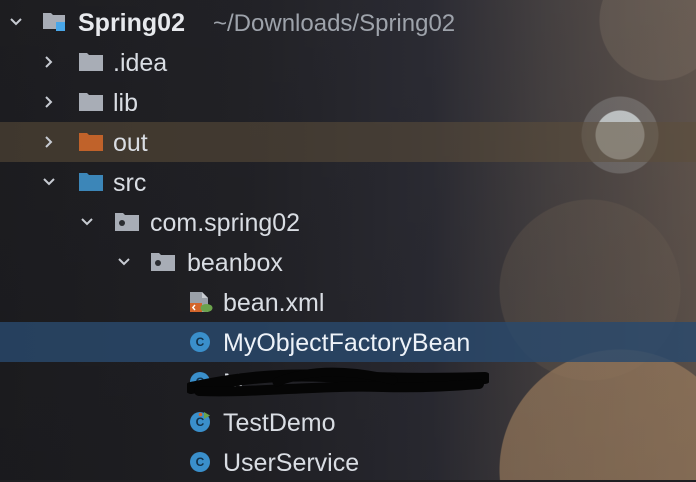  What do you see at coordinates (131, 23) in the screenshot?
I see `project-name: Spring02` at bounding box center [131, 23].